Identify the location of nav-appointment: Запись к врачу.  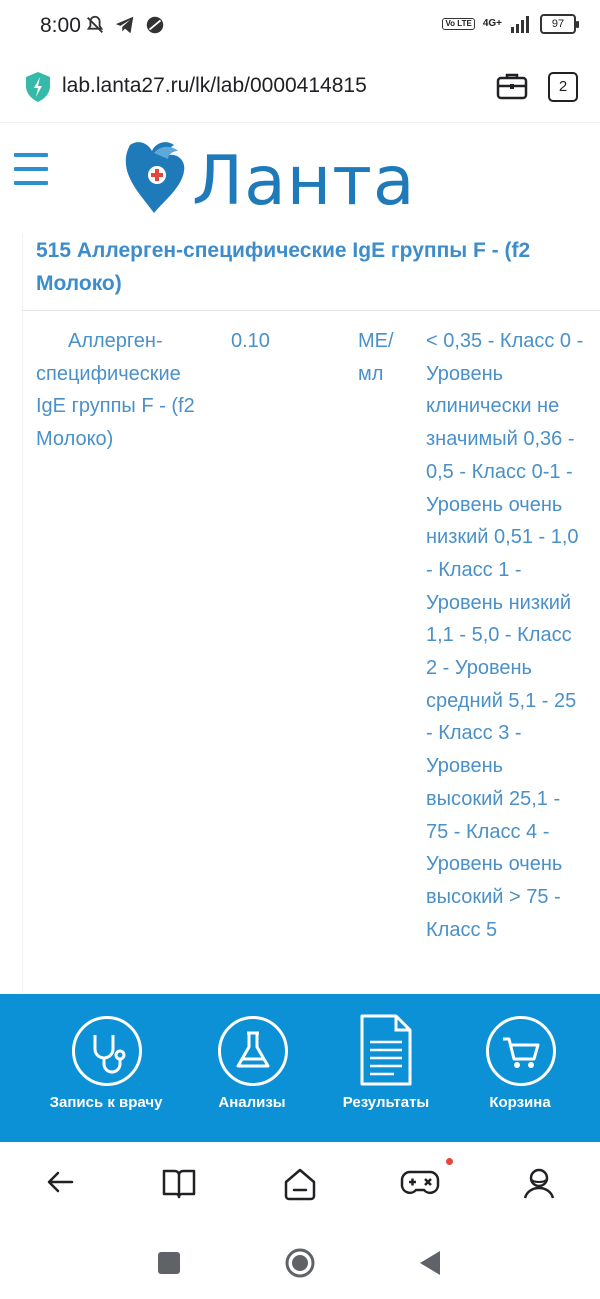
(106, 1068).